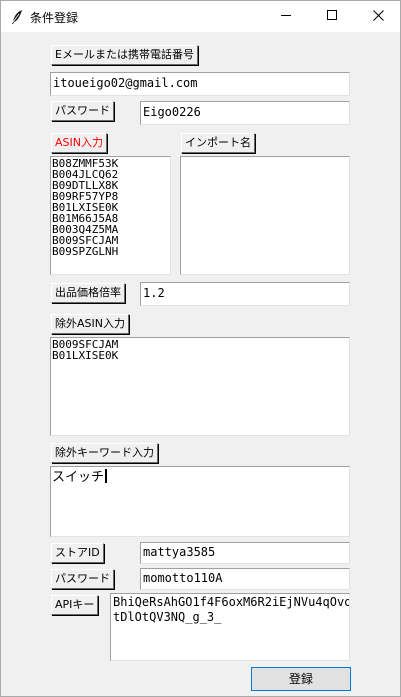  I want to click on exclude-asin-textarea: B009SFCJAM B01LXISE0K, so click(200, 386).